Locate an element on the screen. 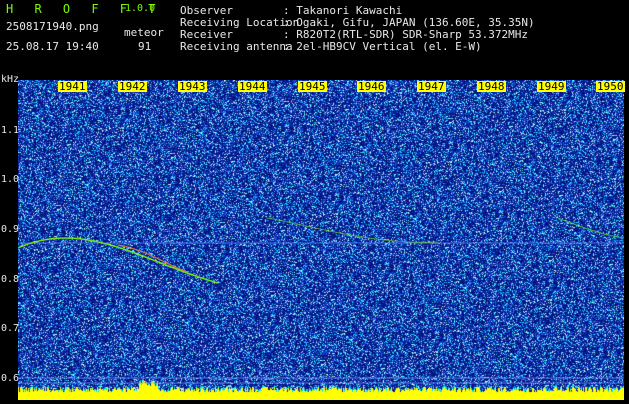 The width and height of the screenshot is (629, 404). antenna-key: Receiving antenna is located at coordinates (236, 46).